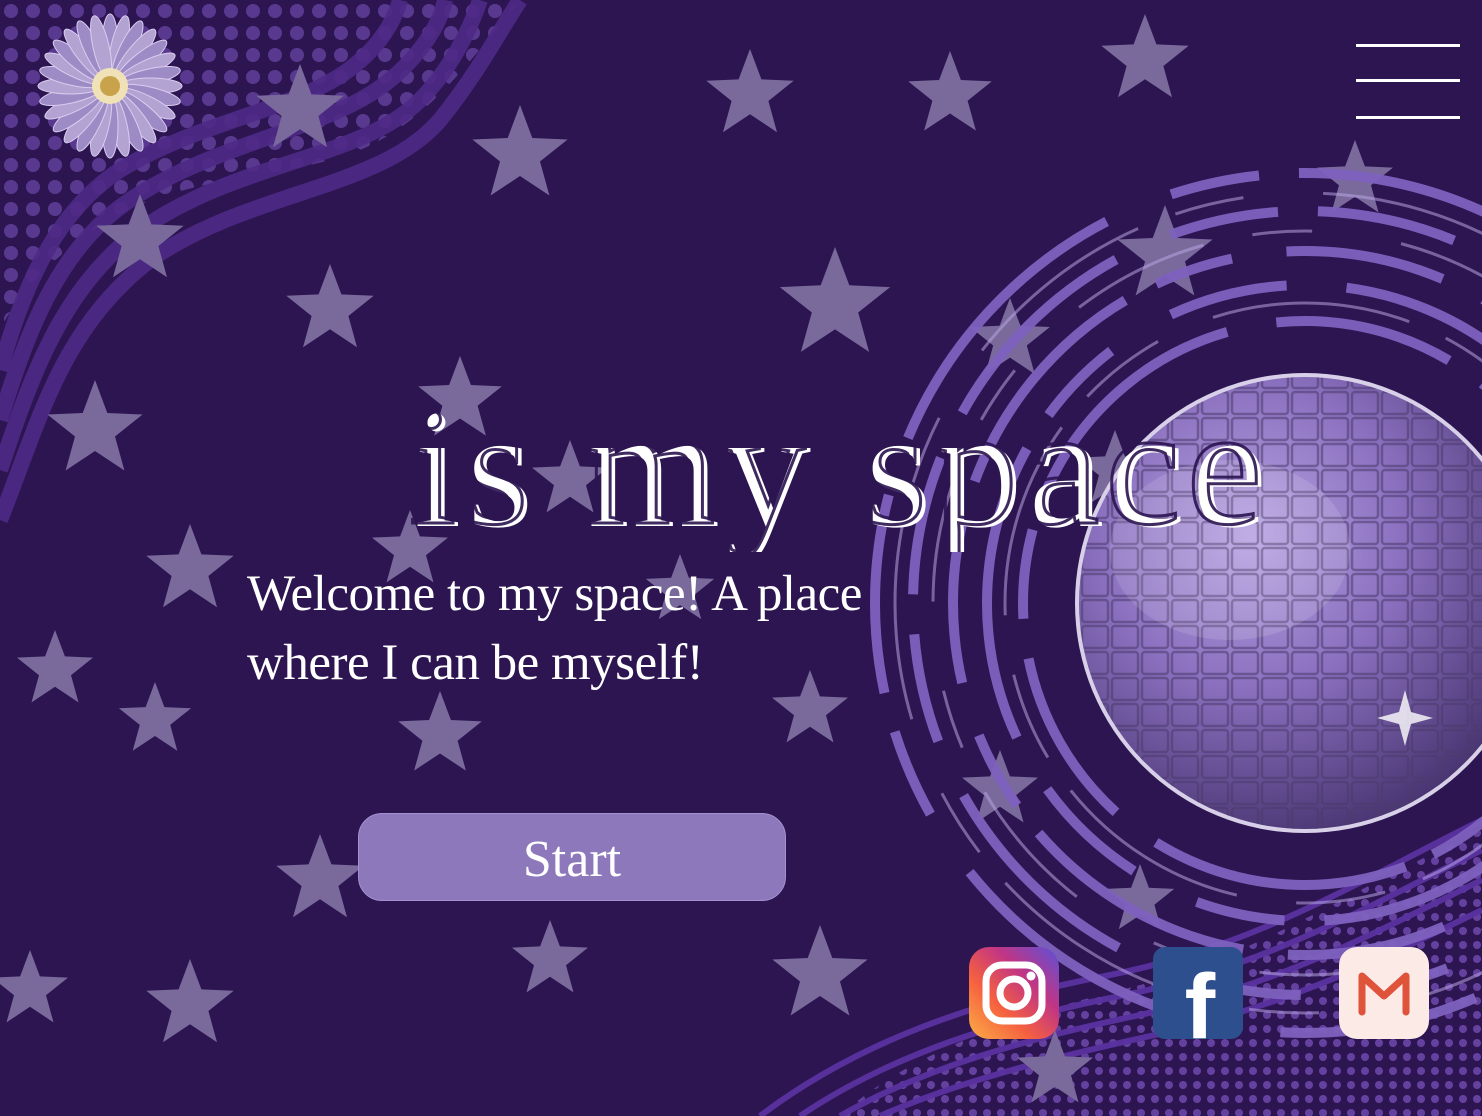  What do you see at coordinates (475, 663) in the screenshot?
I see `welcome-line-2: where I can be myself!` at bounding box center [475, 663].